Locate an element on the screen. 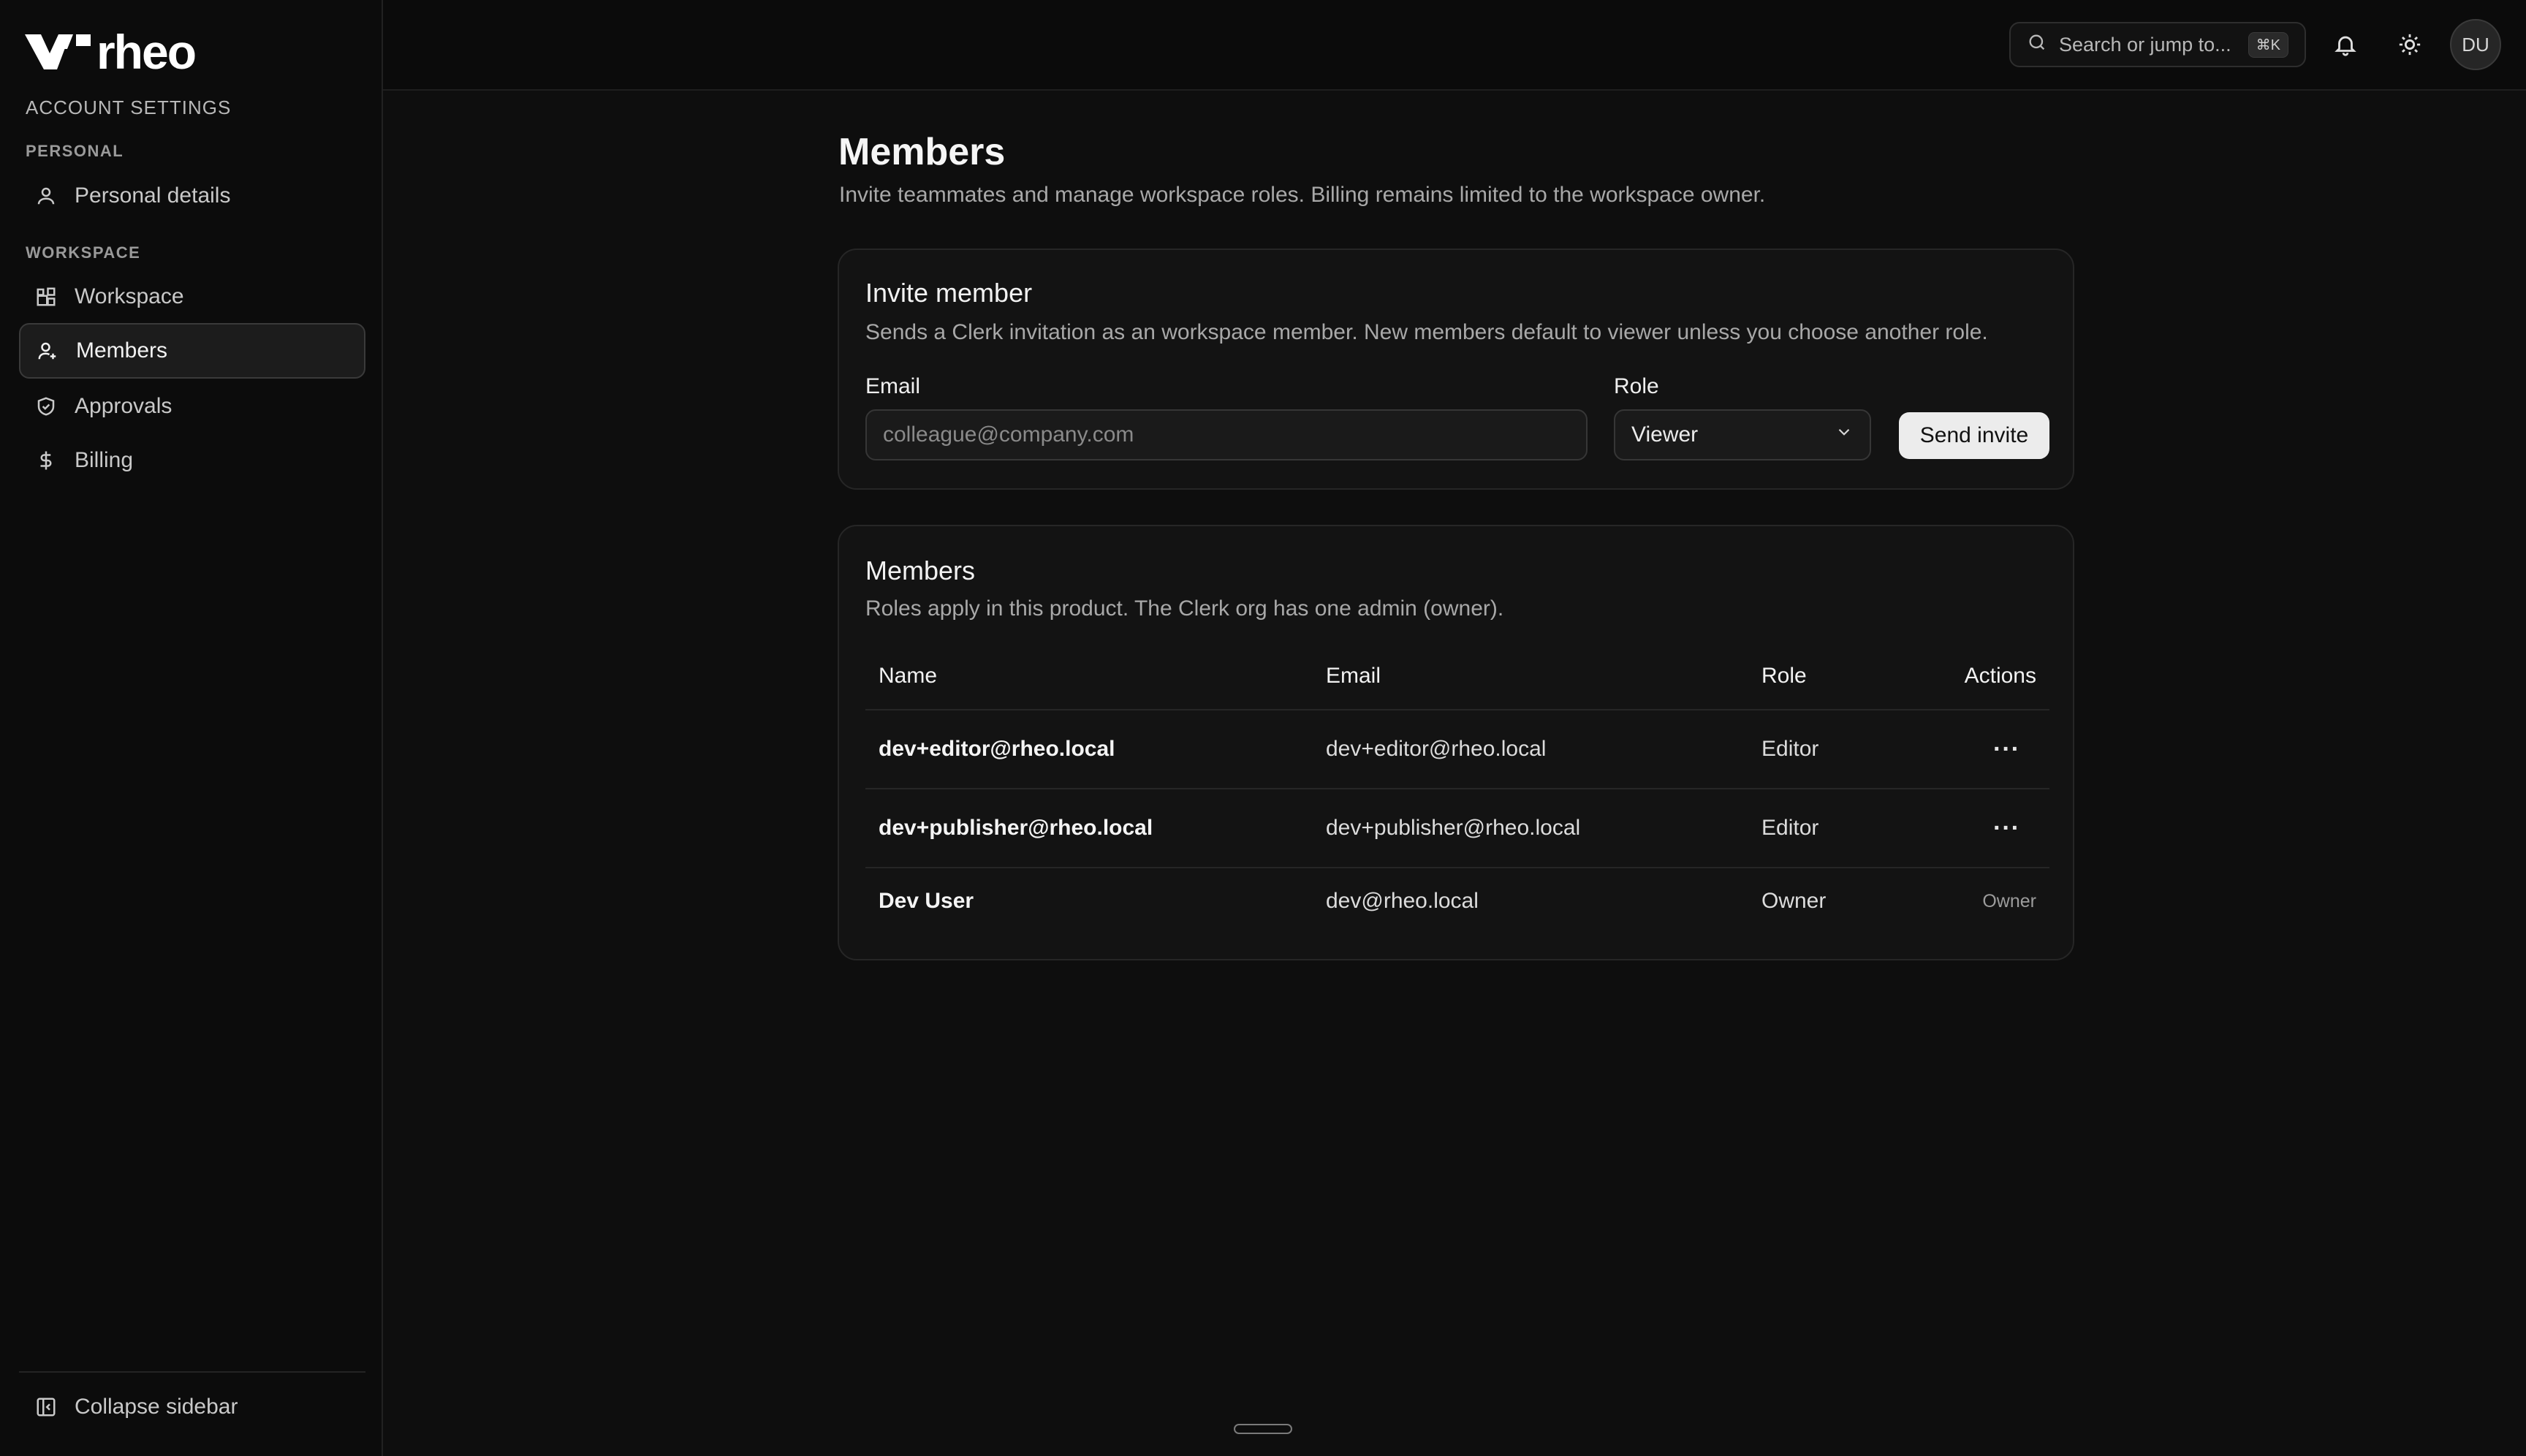 This screenshot has width=2526, height=1456. member-email: dev+publisher@rheo.local is located at coordinates (1453, 828).